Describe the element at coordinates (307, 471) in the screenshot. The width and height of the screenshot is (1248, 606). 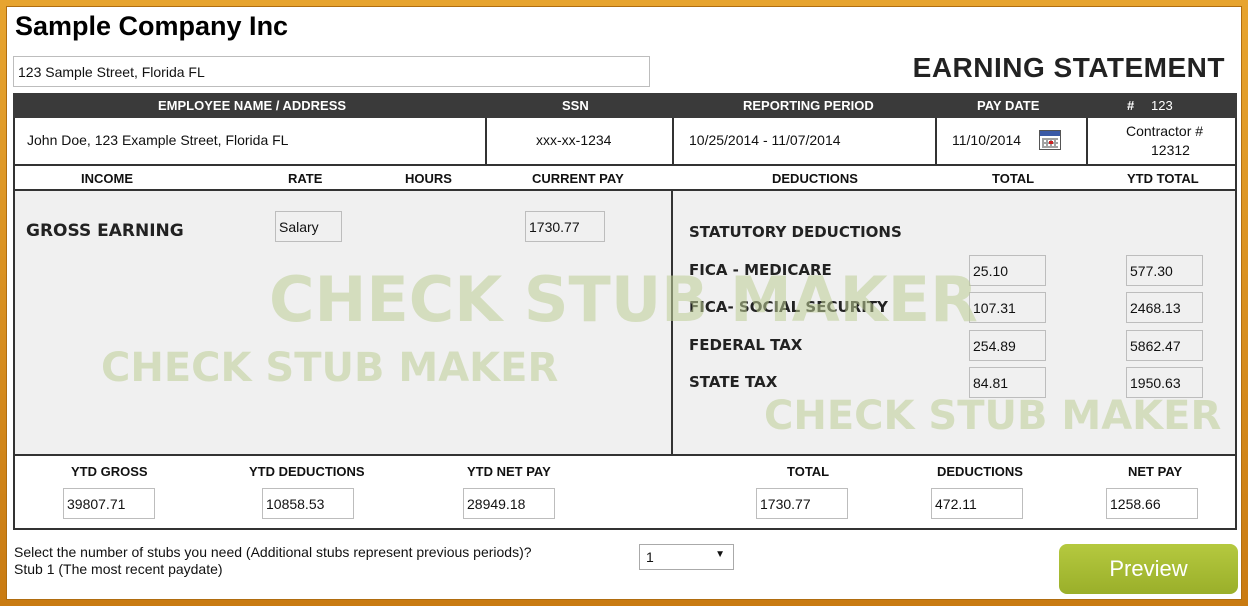
I see `ytd-deductions-label: YTD DEDUCTIONS` at that location.